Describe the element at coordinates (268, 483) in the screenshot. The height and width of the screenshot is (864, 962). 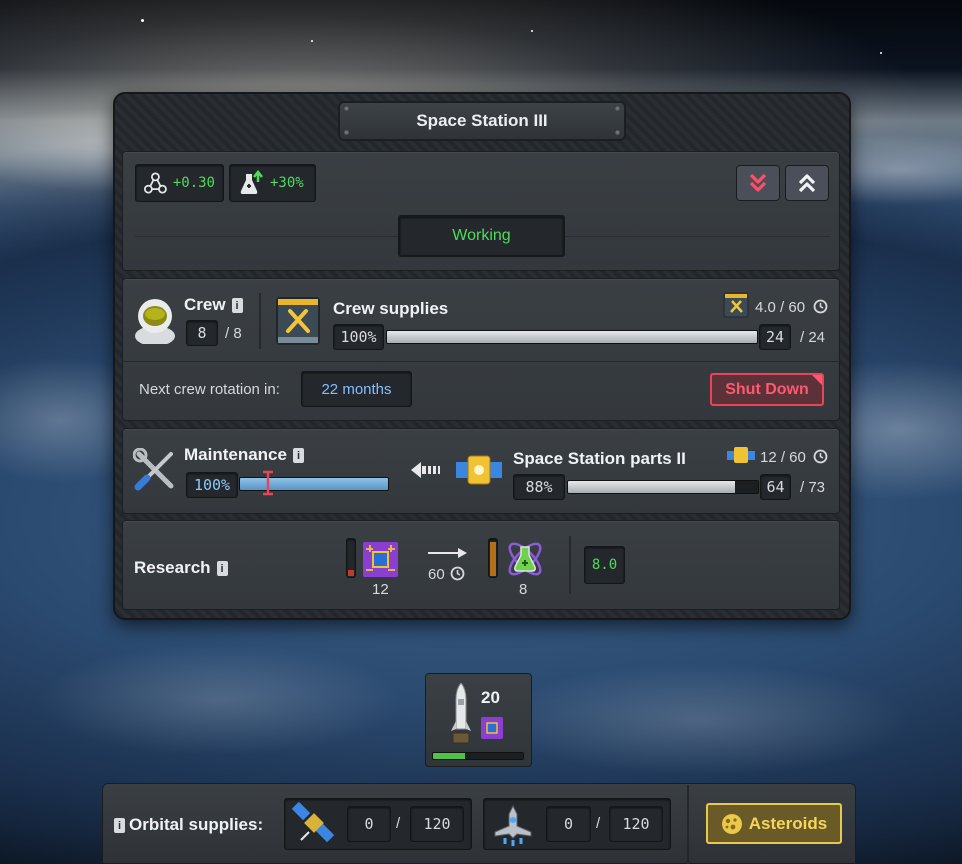
I see `maintenance-threshold-marker` at that location.